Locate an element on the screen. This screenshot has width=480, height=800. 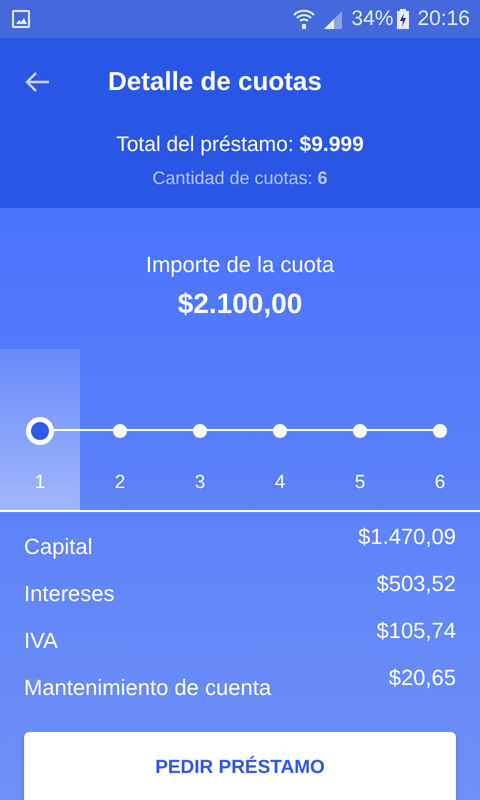
battery-charging-icon is located at coordinates (403, 19).